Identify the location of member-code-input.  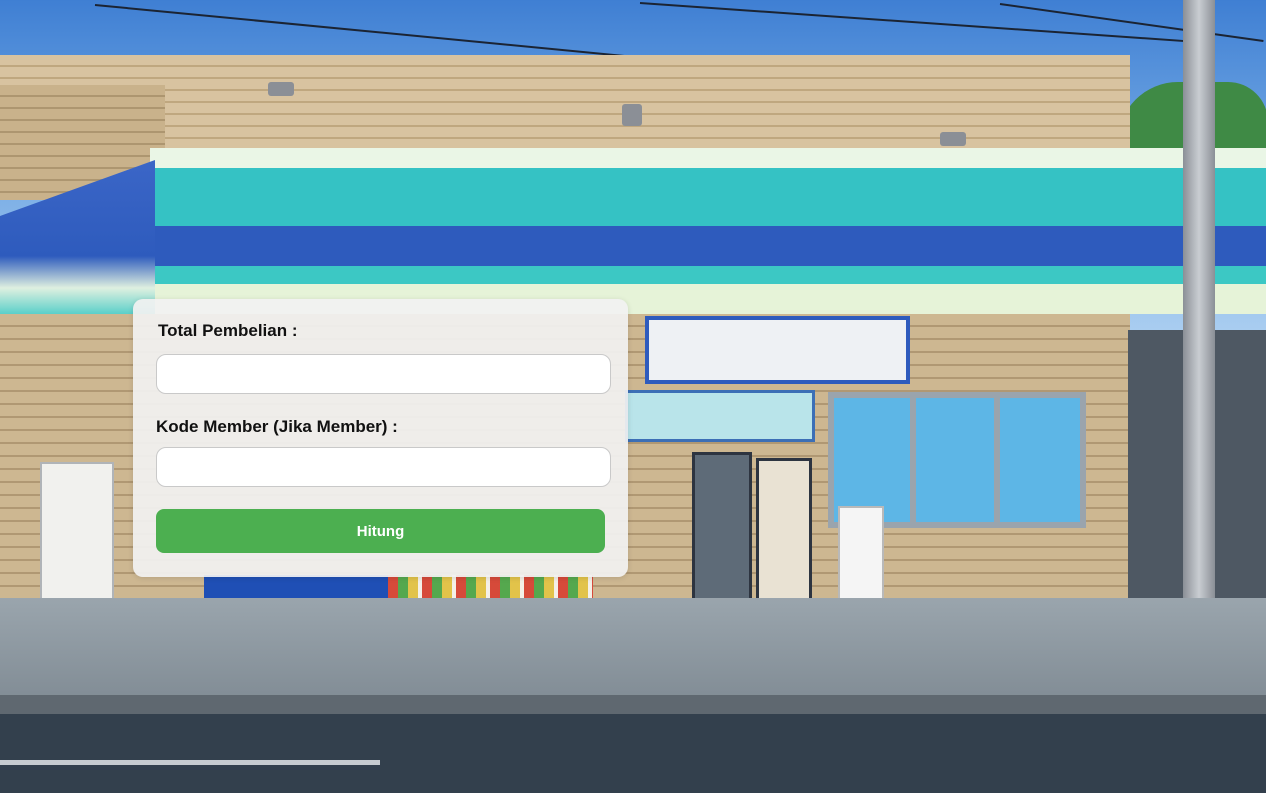
(383, 467).